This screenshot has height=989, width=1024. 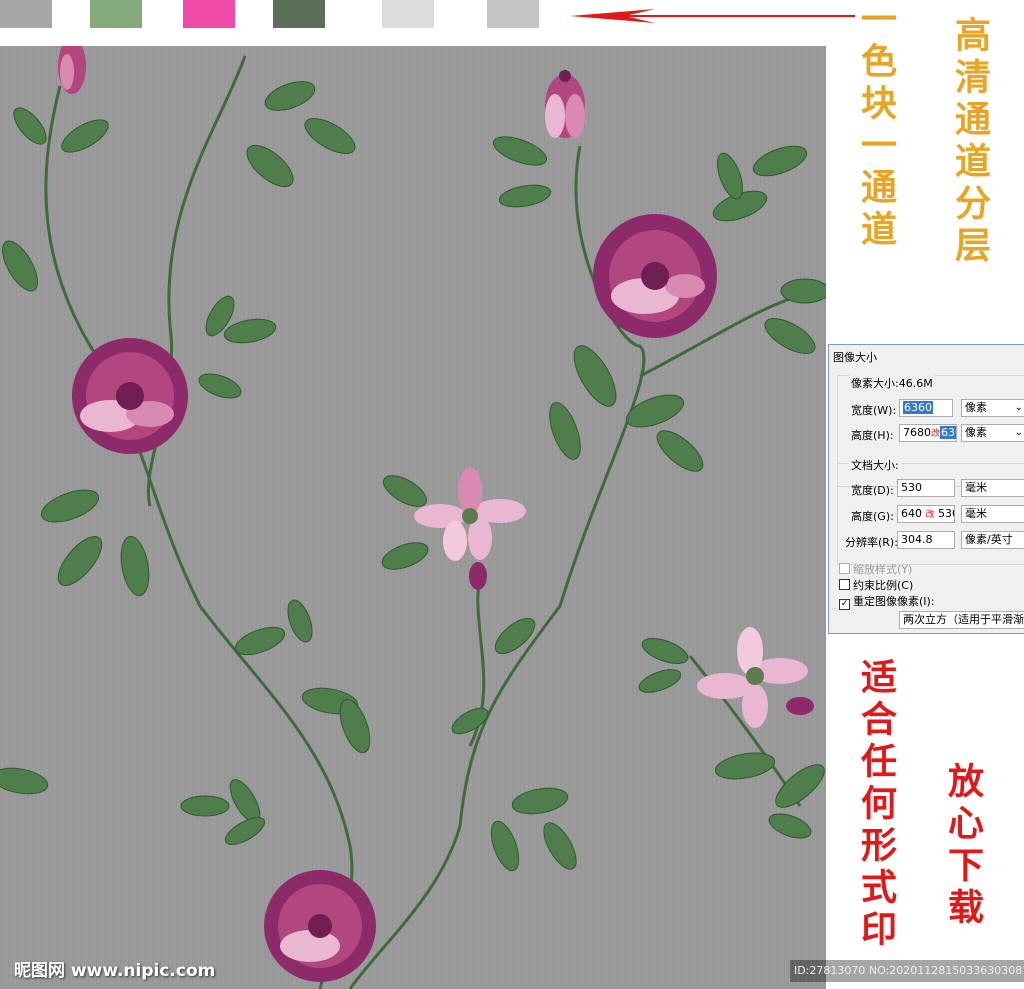 I want to click on pixel-dimensions-label: 像素大小:46.6M, so click(x=892, y=383).